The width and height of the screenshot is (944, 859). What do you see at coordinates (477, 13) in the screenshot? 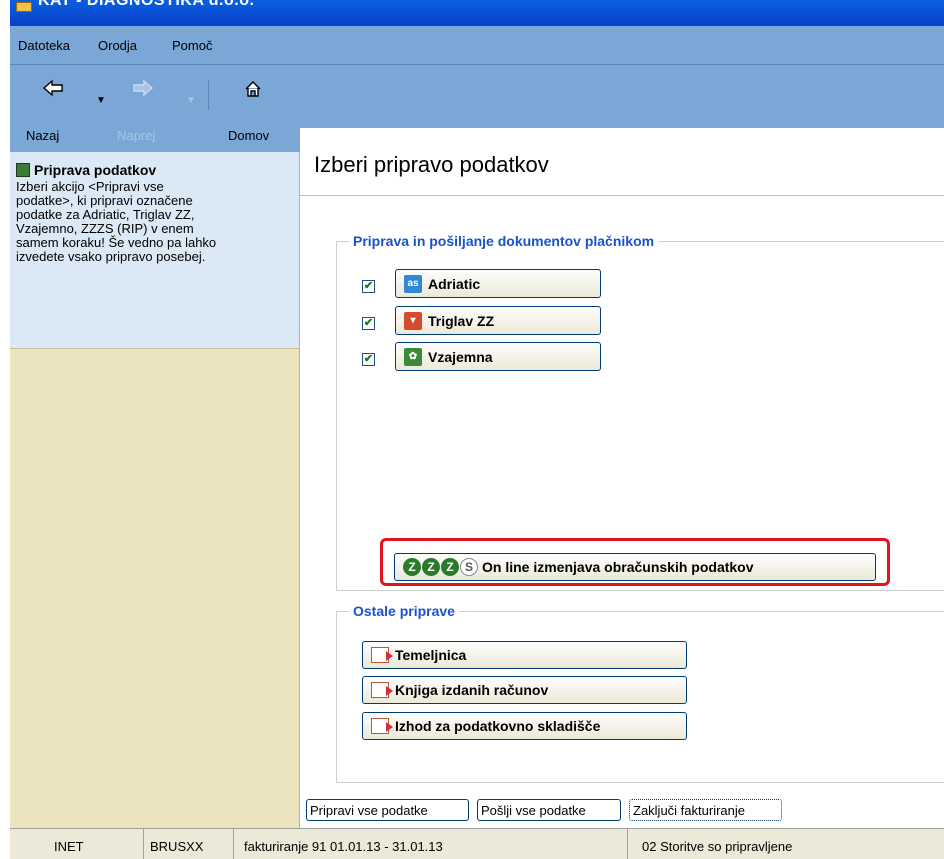
I see `title-bar: KAT - DIAGNOSTIKA d.o.o.` at bounding box center [477, 13].